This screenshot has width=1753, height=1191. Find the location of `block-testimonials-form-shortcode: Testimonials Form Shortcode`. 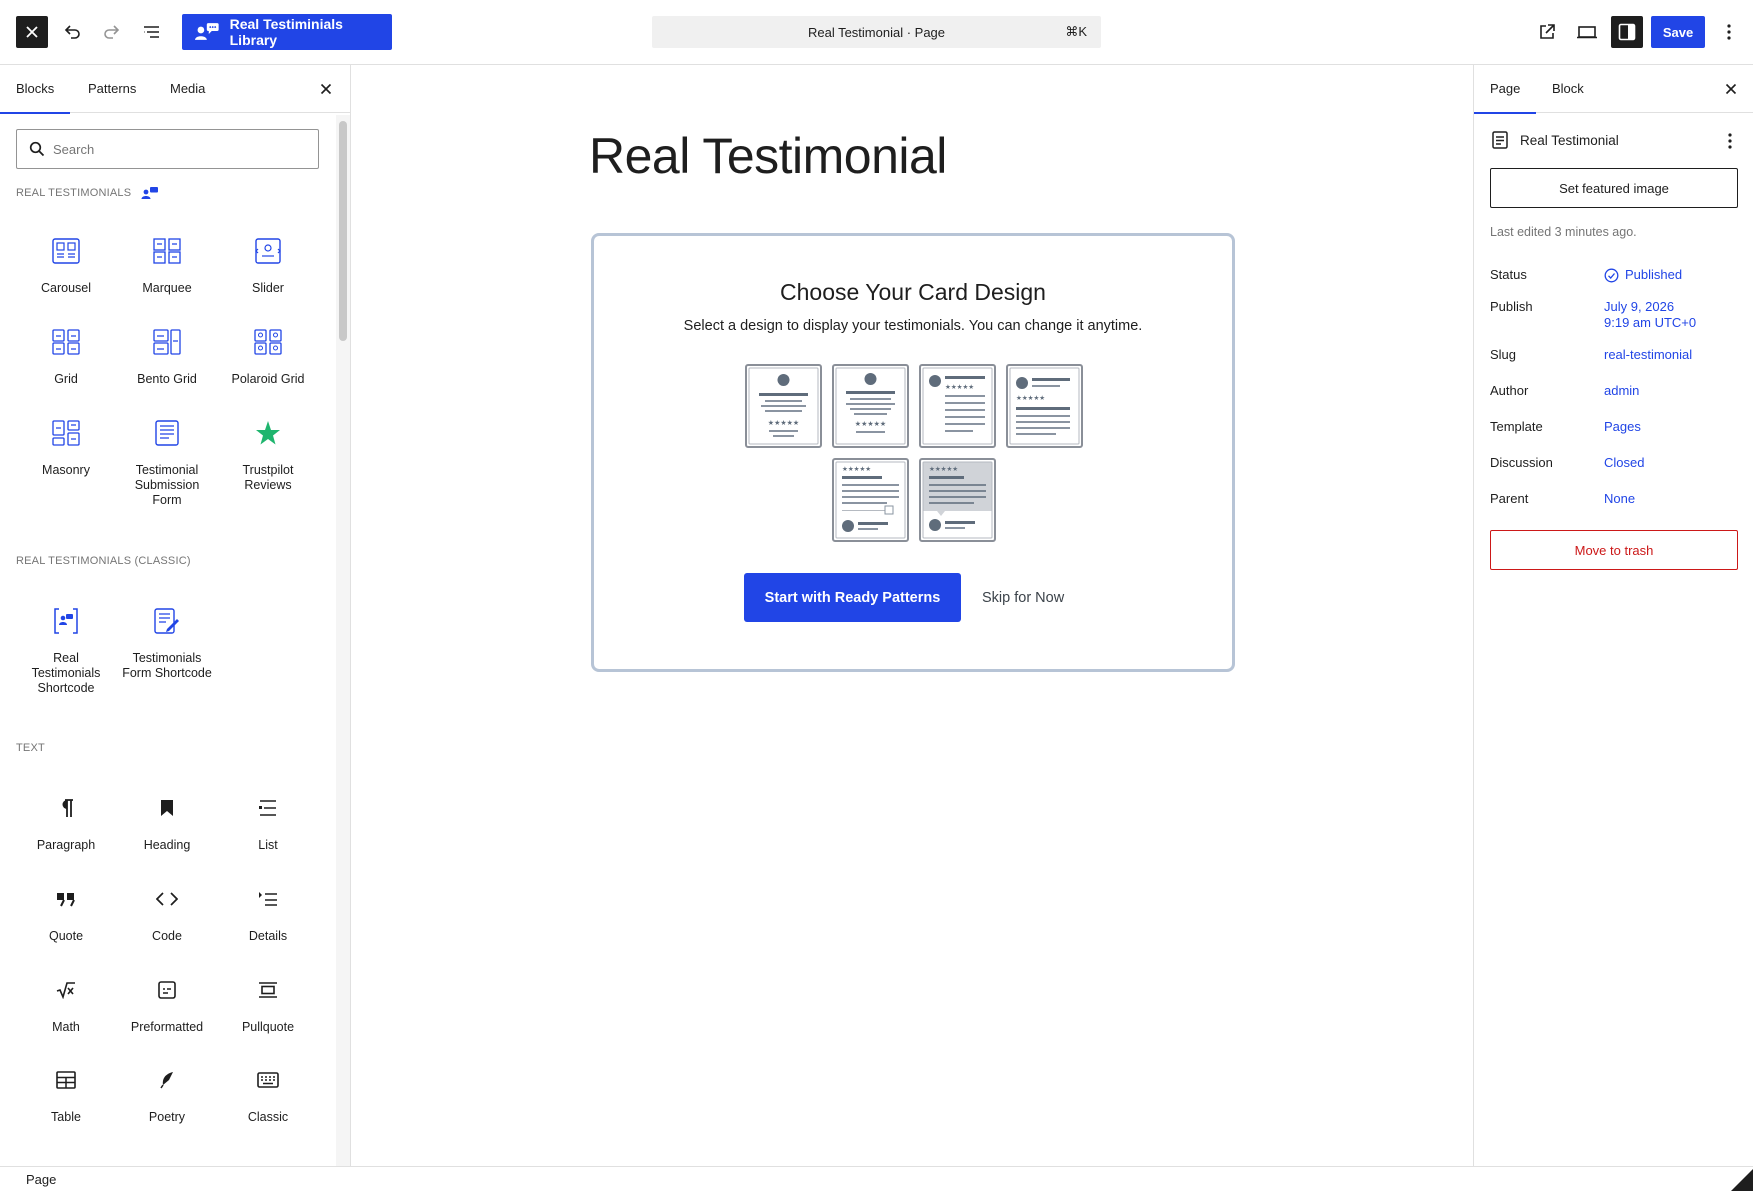

block-testimonials-form-shortcode: Testimonials Form Shortcode is located at coordinates (167, 643).